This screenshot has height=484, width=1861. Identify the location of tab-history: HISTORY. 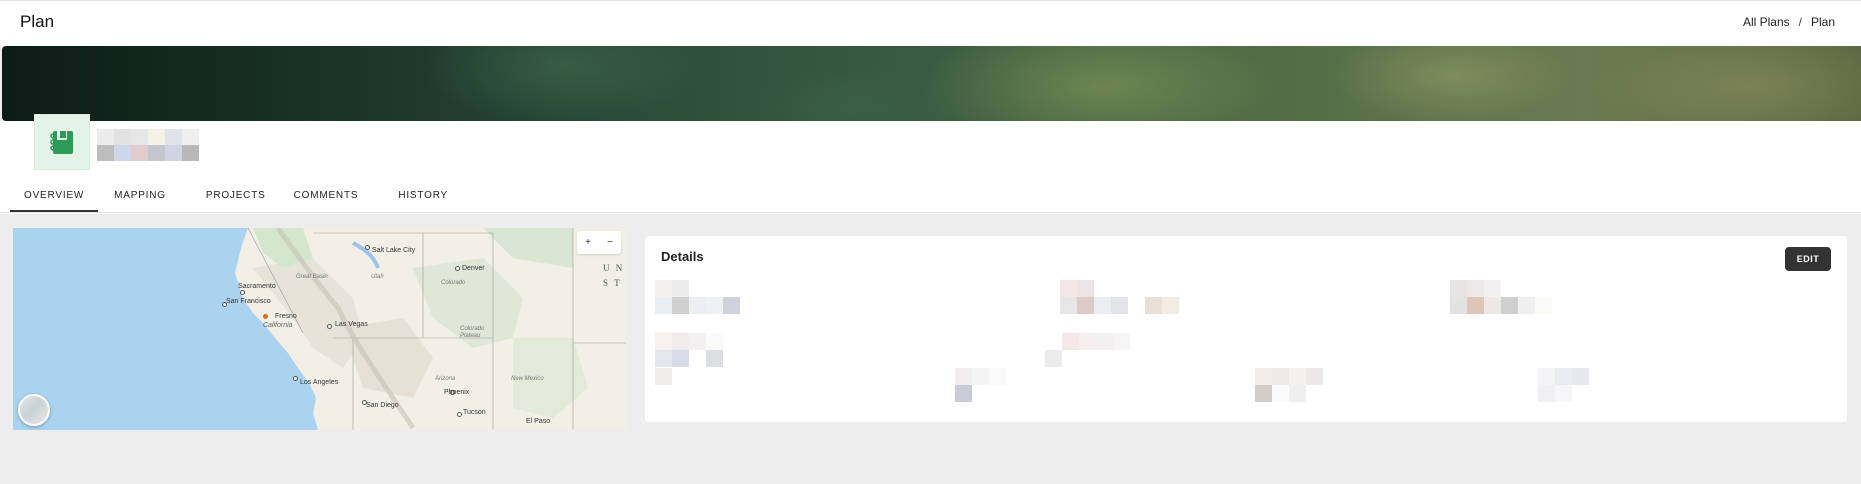
(423, 197).